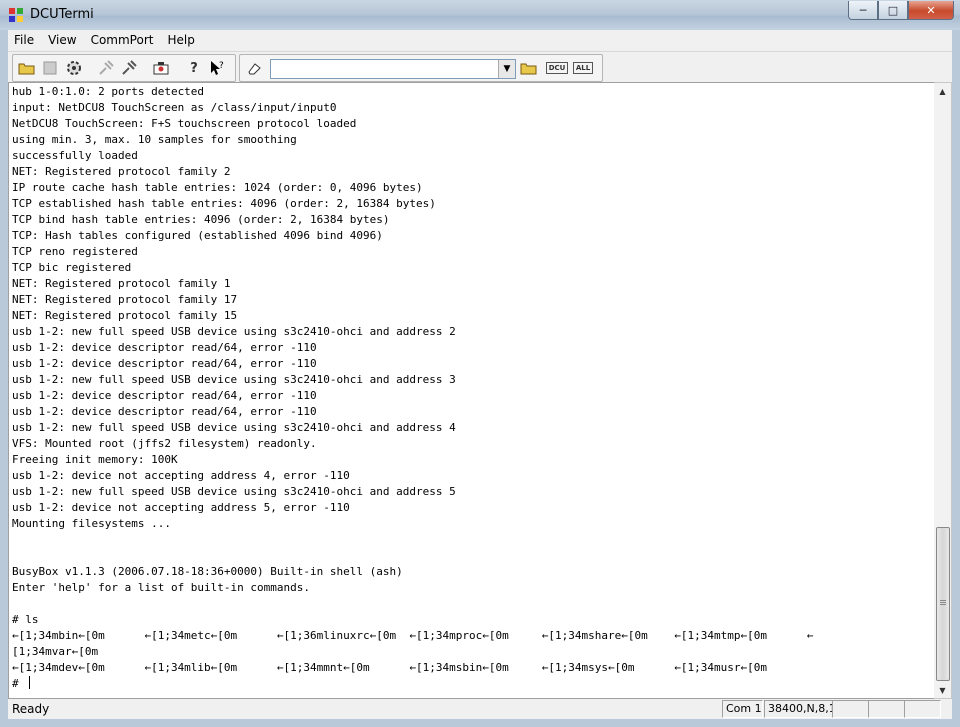  Describe the element at coordinates (55, 651) in the screenshot. I see `terminal-line: [1;34mvar←[0m` at that location.